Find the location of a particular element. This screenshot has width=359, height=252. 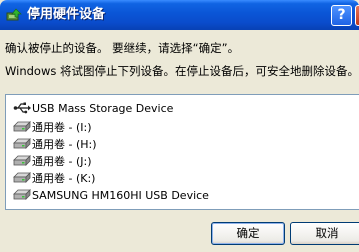

instruction-text: 确认被停止的设备。 要继续，请选择“确定”。 is located at coordinates (122, 48).